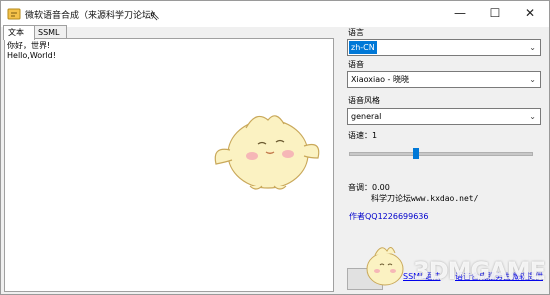  What do you see at coordinates (93, 16) in the screenshot?
I see `window-title: 微软语音合成（来源科学刀论坛）` at bounding box center [93, 16].